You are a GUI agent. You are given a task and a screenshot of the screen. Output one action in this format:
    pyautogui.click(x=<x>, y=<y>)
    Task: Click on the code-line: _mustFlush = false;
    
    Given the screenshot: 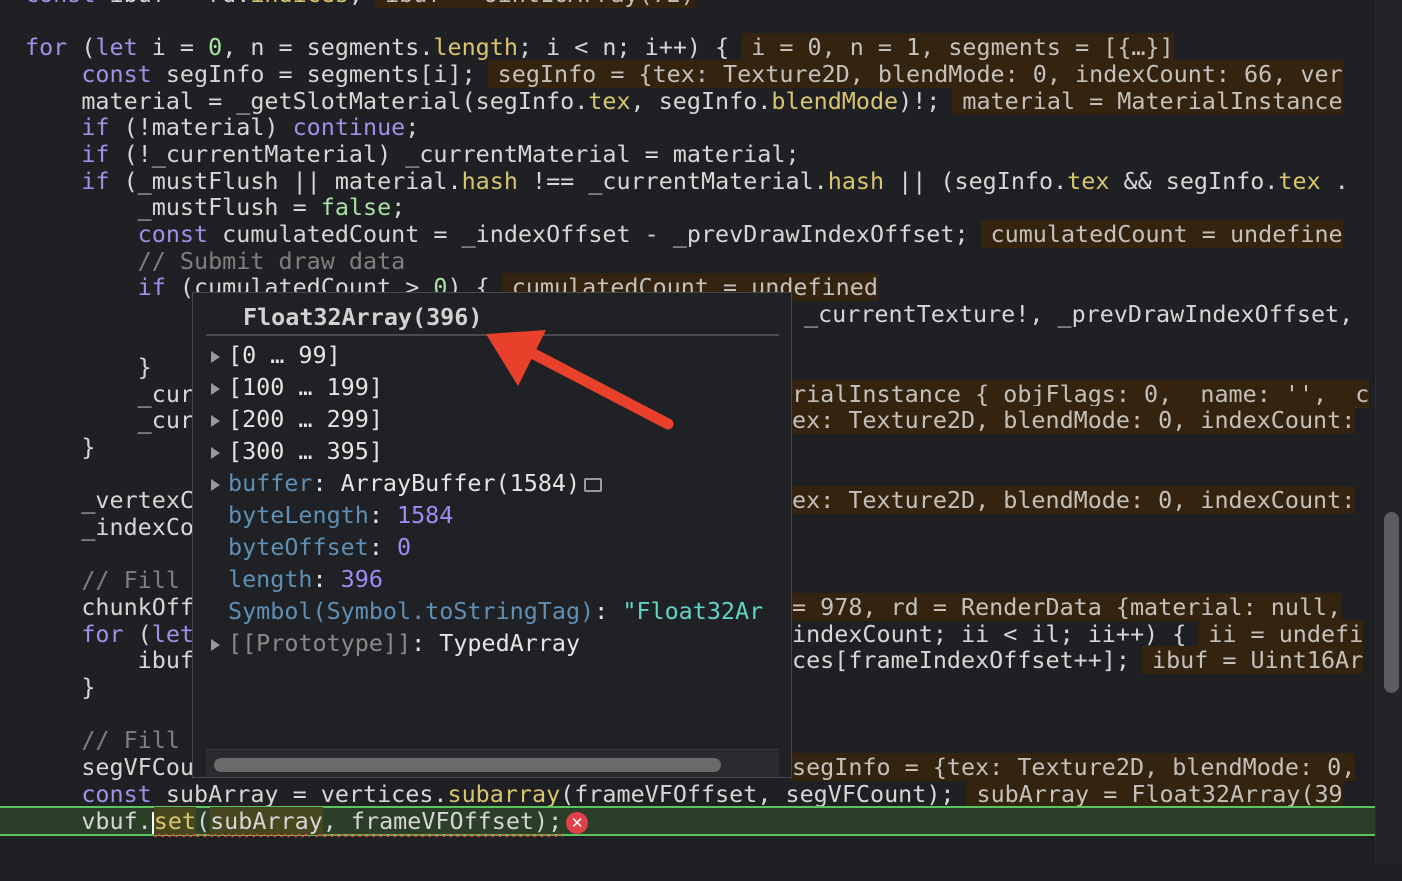 What is the action you would take?
    pyautogui.click(x=687, y=207)
    